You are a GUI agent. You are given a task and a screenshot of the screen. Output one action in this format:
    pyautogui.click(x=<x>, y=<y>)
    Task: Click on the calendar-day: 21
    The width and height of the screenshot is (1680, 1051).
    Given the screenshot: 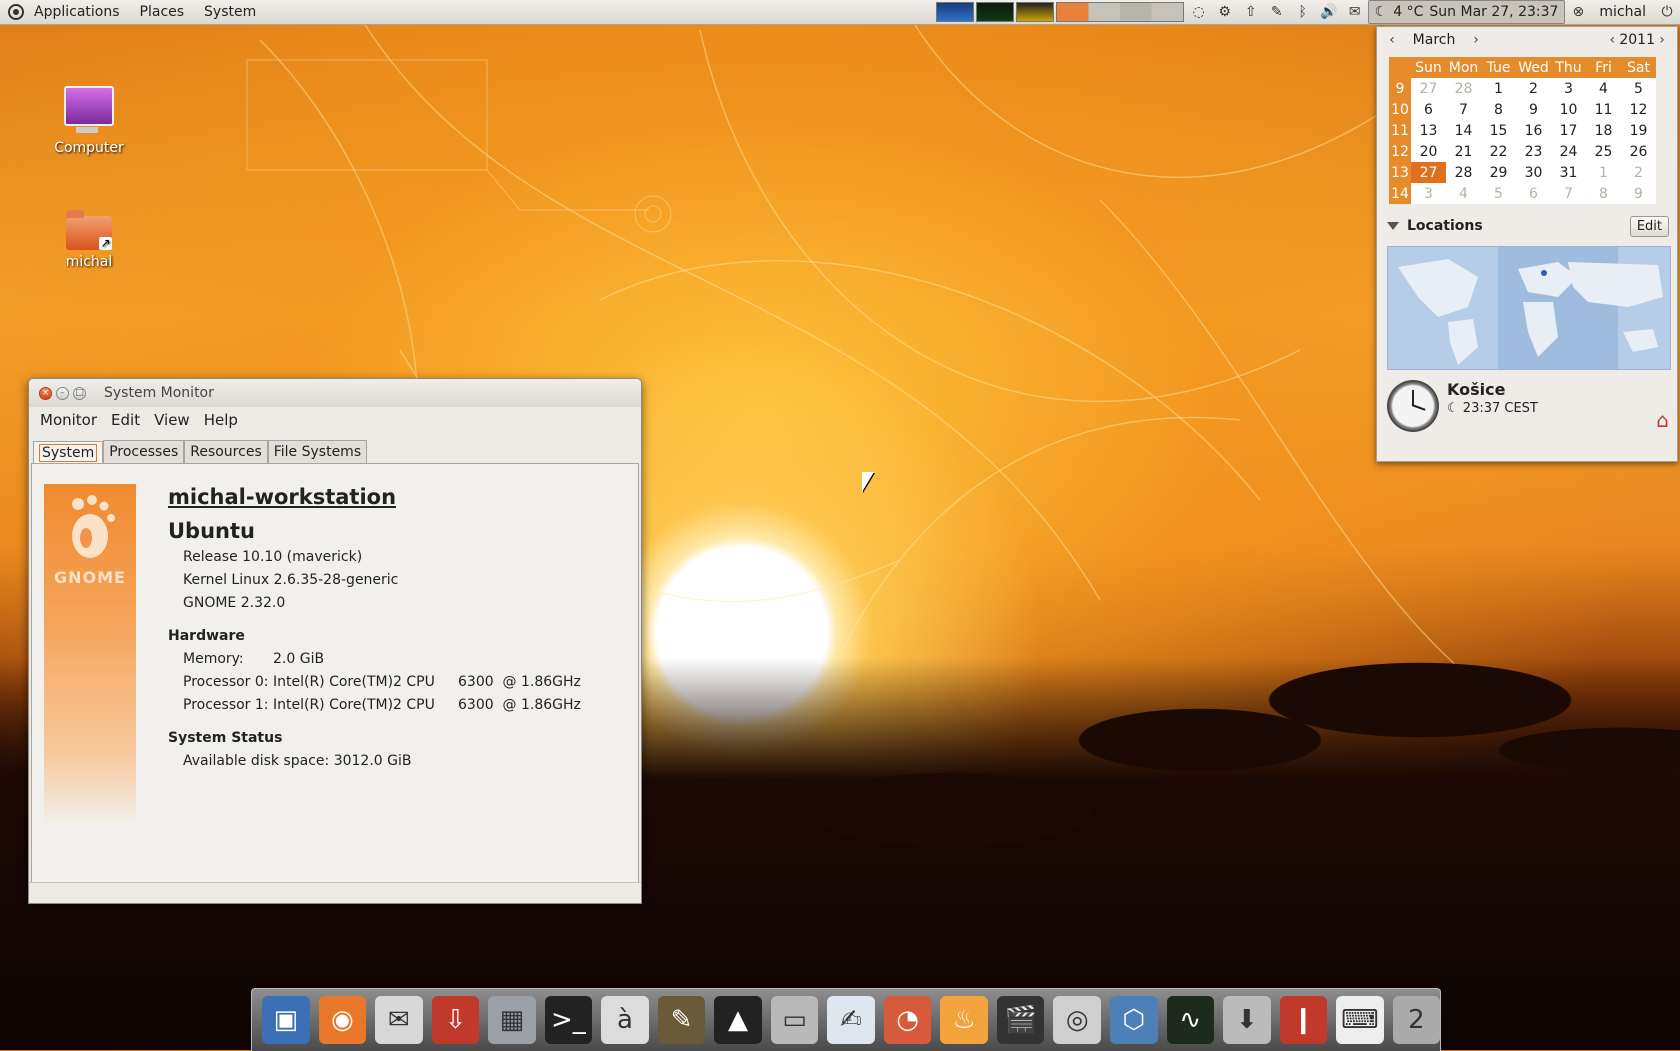 What is the action you would take?
    pyautogui.click(x=1463, y=151)
    